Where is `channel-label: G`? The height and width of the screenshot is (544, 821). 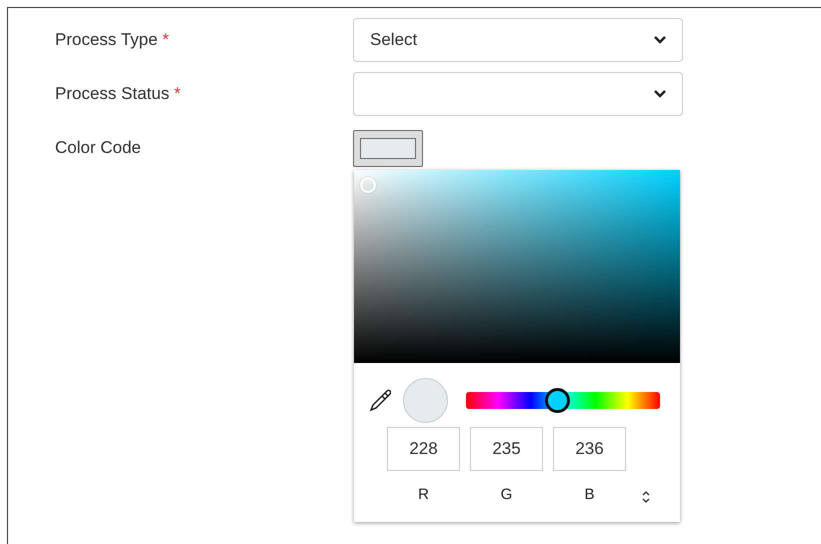 channel-label: G is located at coordinates (506, 495).